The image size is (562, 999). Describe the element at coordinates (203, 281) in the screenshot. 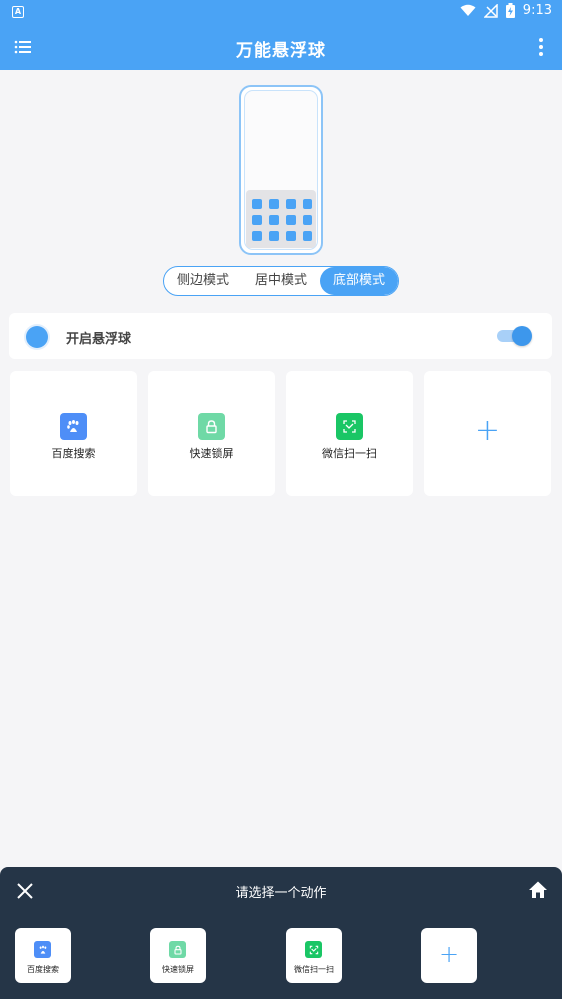

I see `mode-side: 侧边模式` at that location.